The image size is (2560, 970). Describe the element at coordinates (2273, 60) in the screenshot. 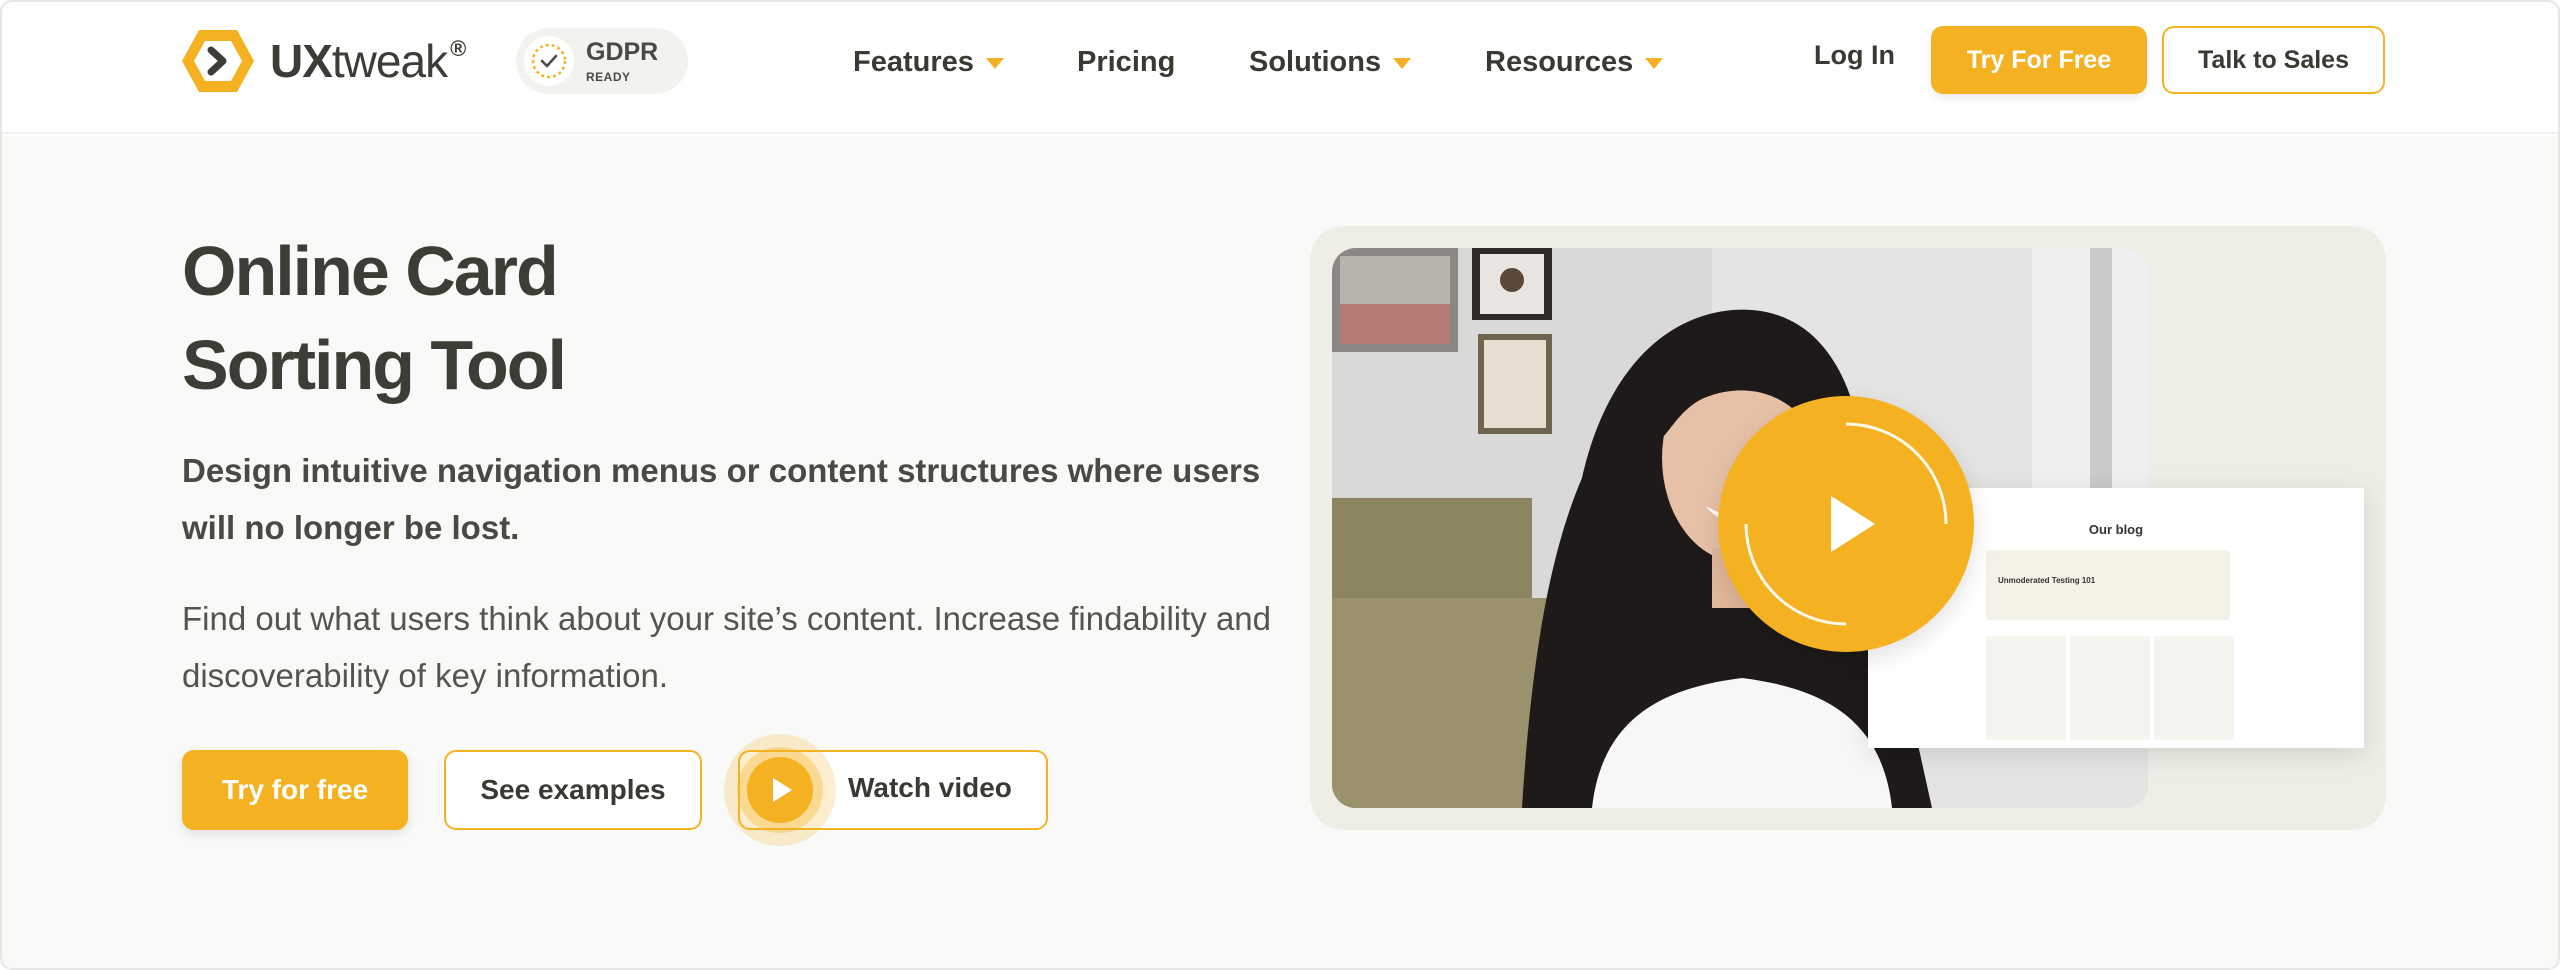

I see `talk-to-sales-button: Talk to Sales` at that location.